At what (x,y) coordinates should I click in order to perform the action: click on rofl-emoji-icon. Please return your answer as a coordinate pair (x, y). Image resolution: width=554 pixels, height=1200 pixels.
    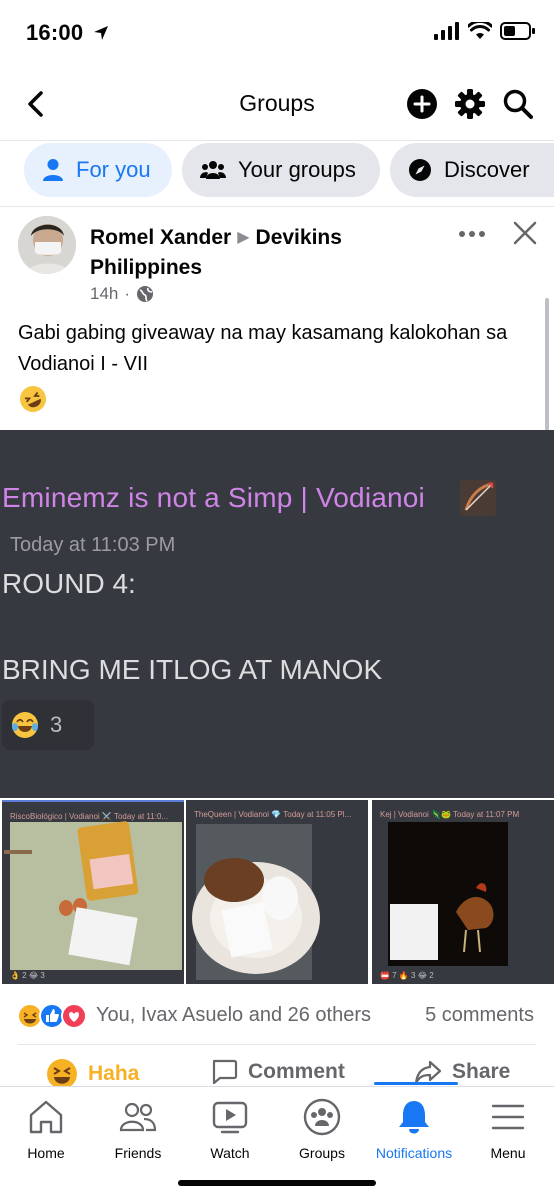
    Looking at the image, I should click on (33, 399).